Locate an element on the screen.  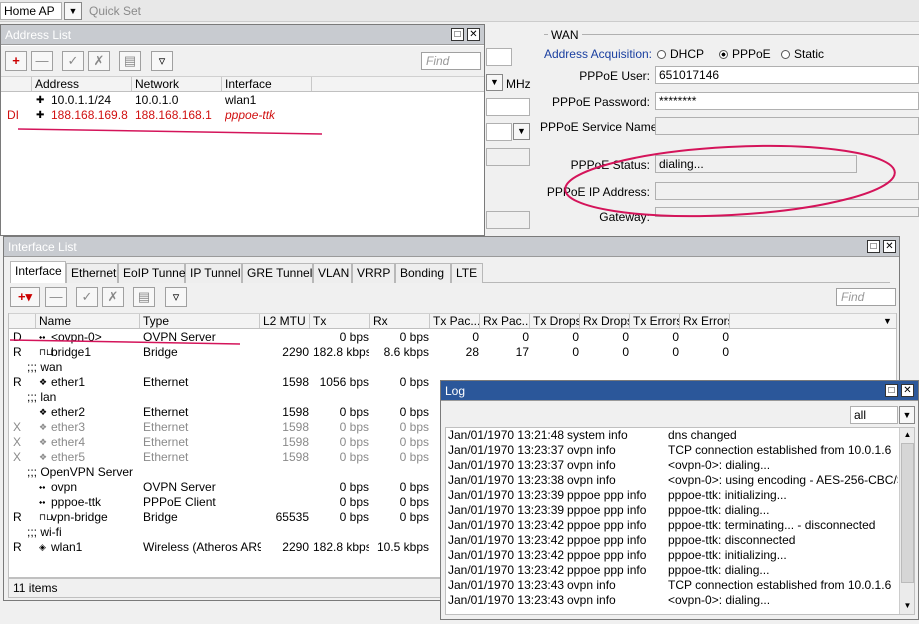
annotation-underline-ovpn is located at coordinates (125, 342).